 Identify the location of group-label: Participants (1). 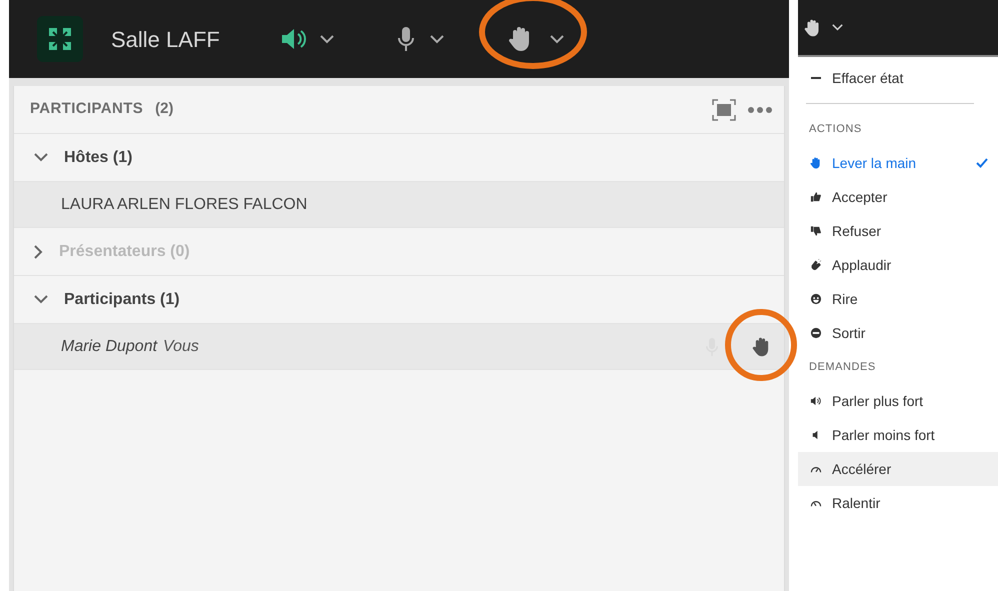
(122, 300).